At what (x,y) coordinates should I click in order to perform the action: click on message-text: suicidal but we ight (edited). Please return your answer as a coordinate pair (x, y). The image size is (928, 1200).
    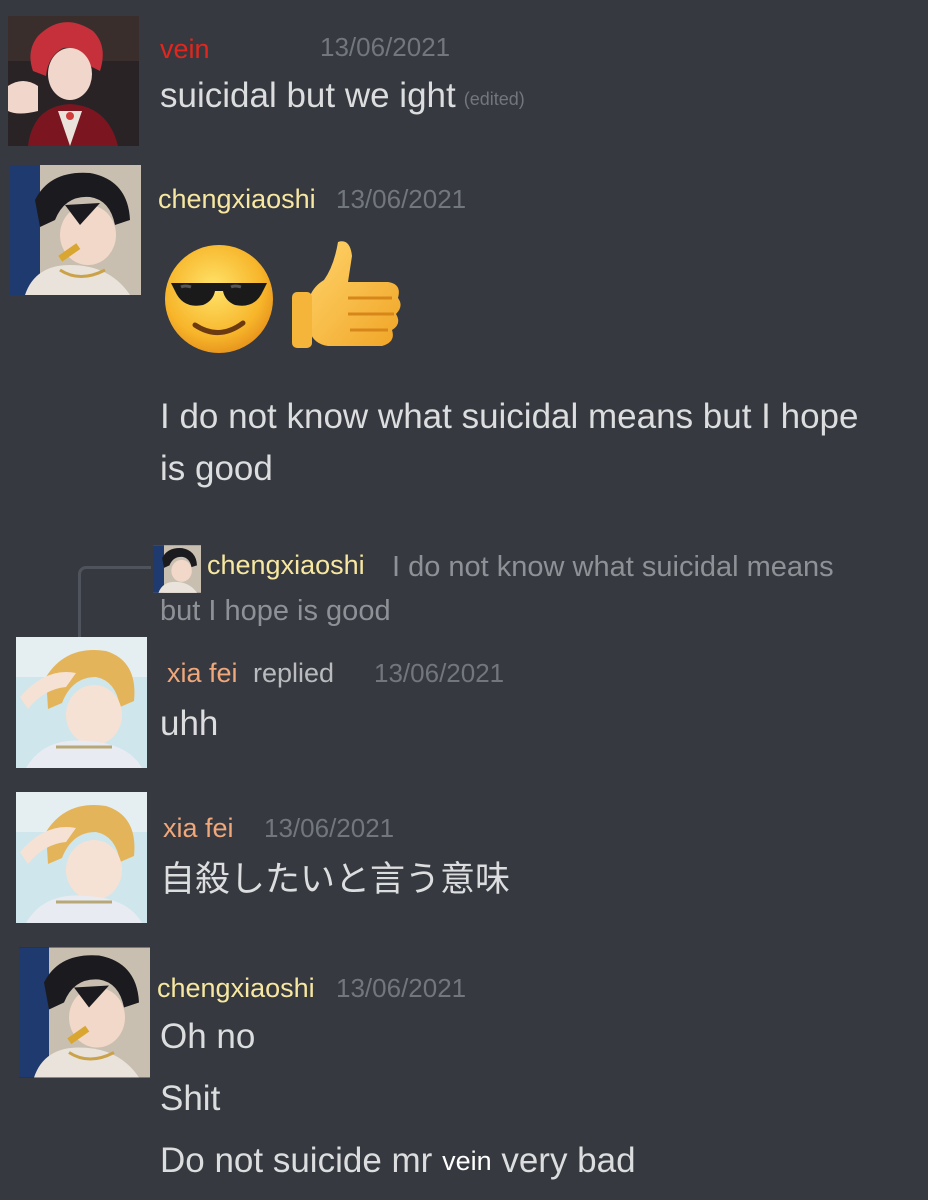
    Looking at the image, I should click on (342, 95).